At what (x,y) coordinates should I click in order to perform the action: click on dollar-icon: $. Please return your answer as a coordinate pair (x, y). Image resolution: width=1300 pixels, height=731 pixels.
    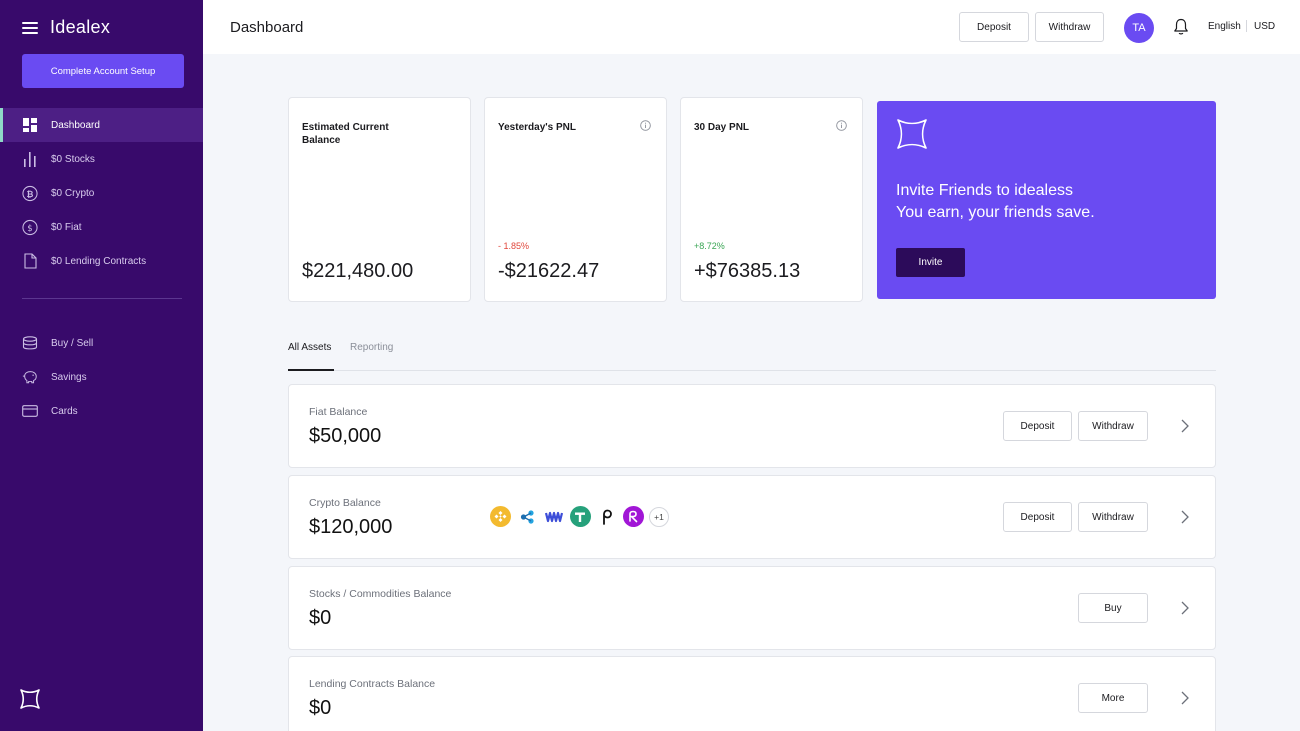
    Looking at the image, I should click on (30, 227).